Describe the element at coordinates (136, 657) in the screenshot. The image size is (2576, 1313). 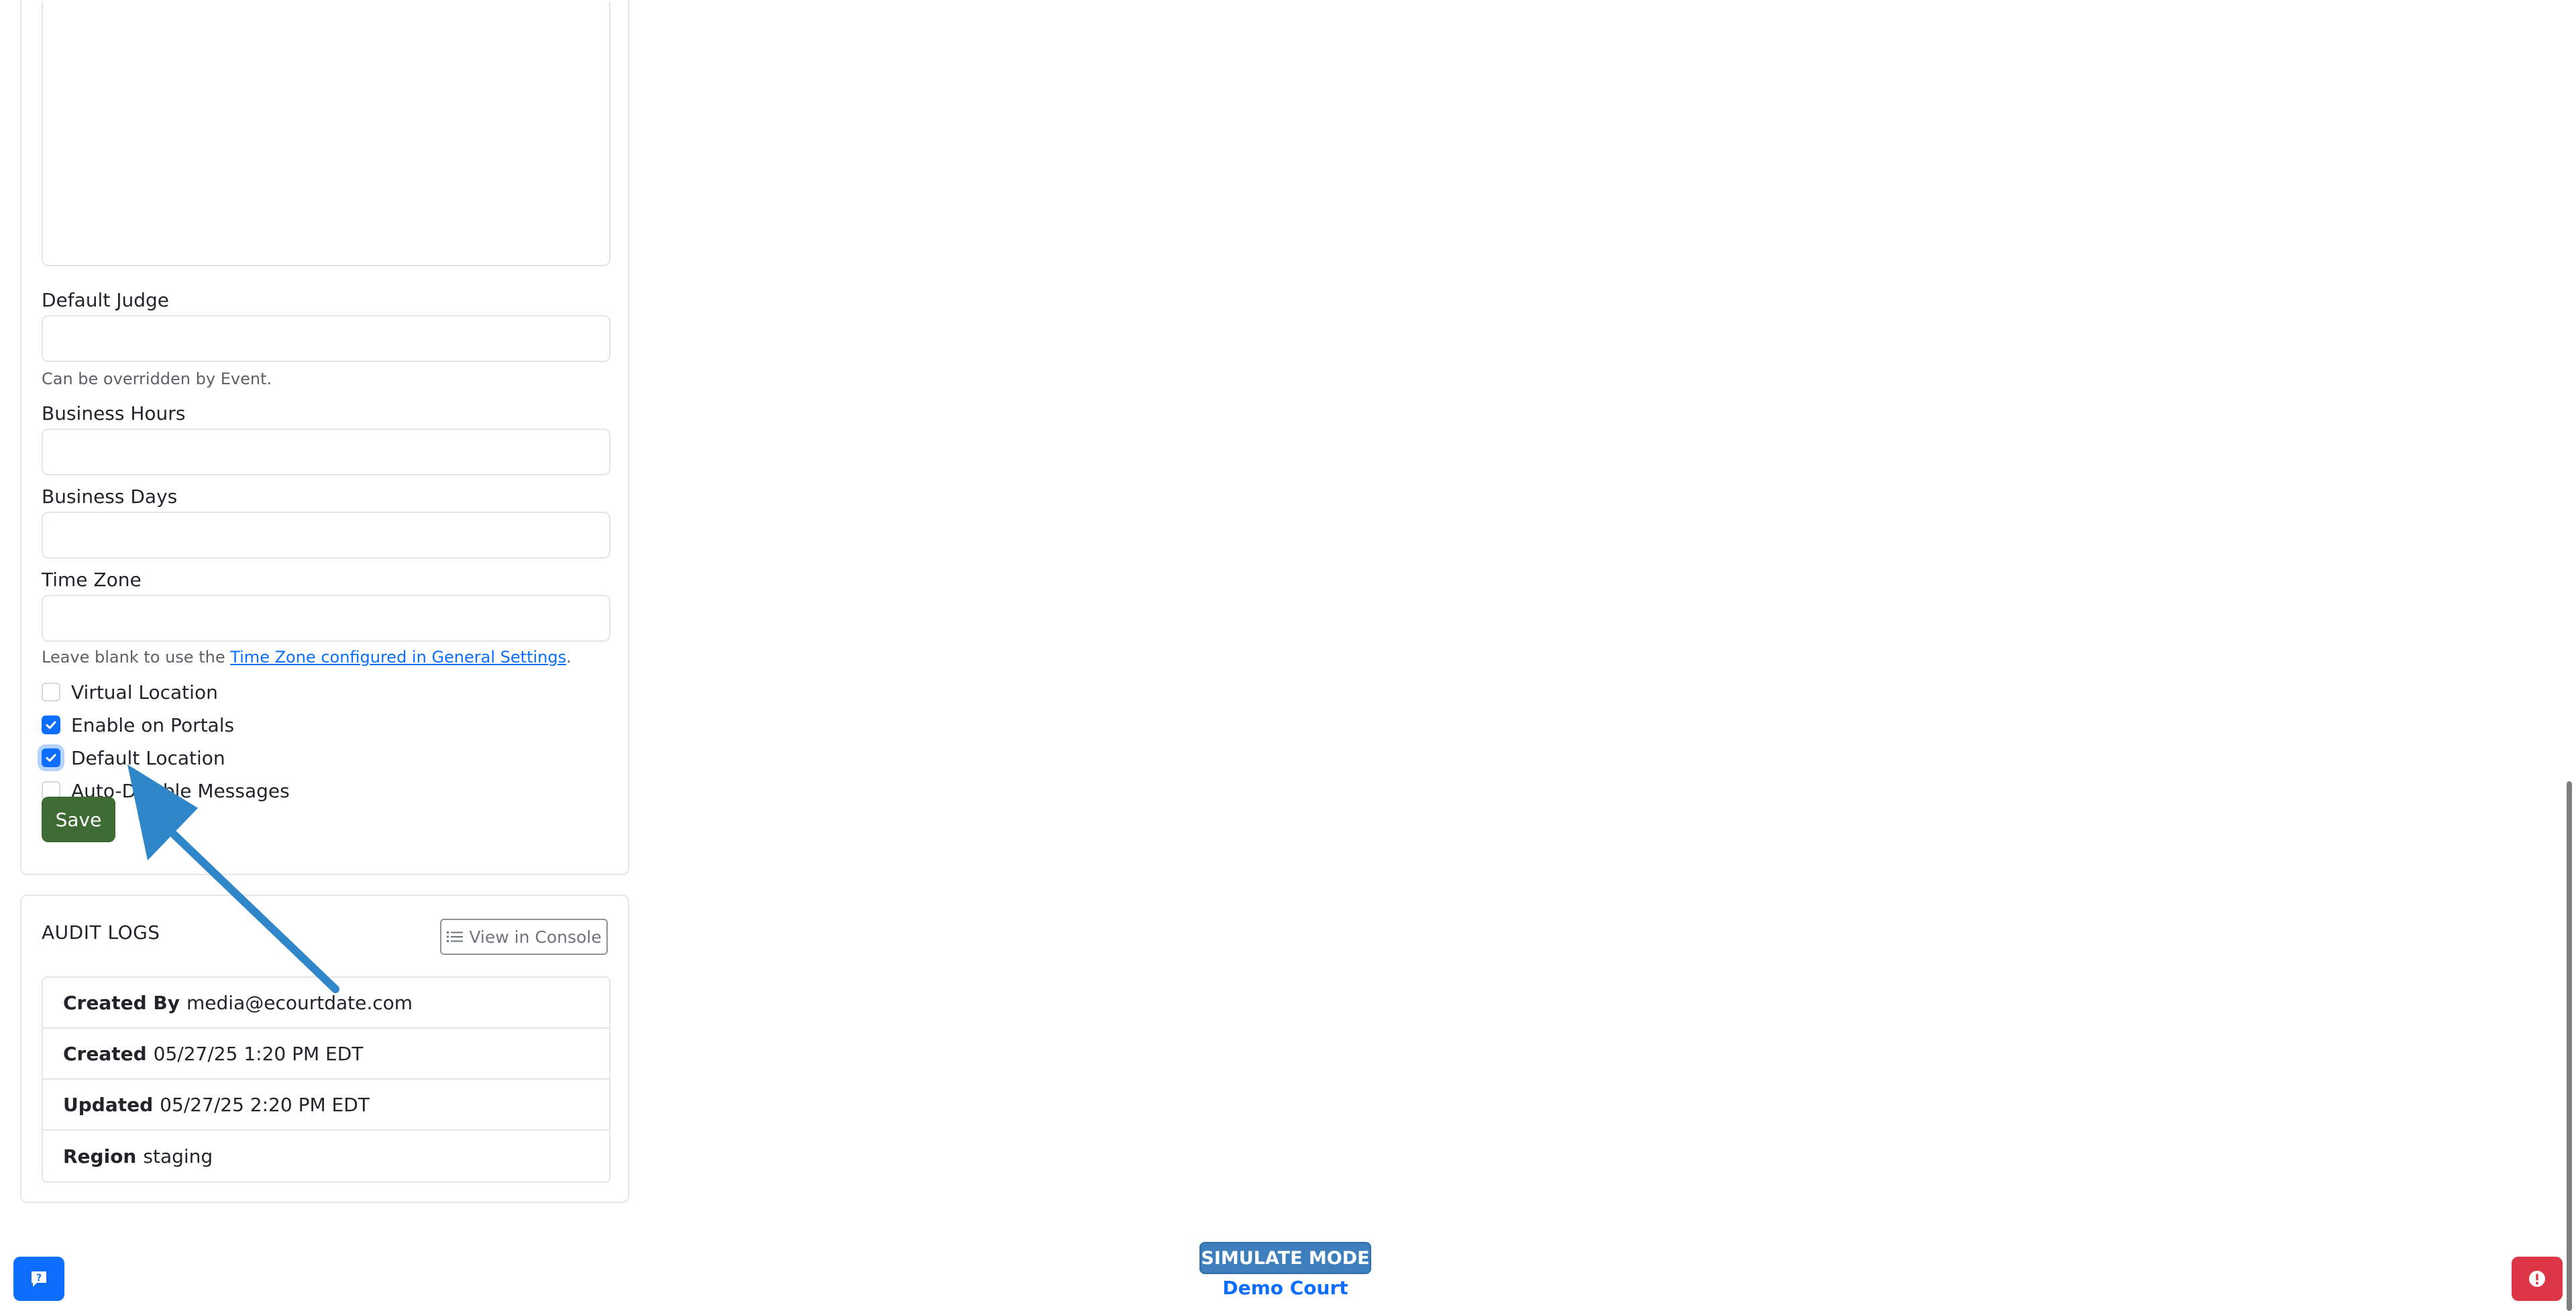
I see `time-zone-help-prefix: Leave blank to use the` at that location.